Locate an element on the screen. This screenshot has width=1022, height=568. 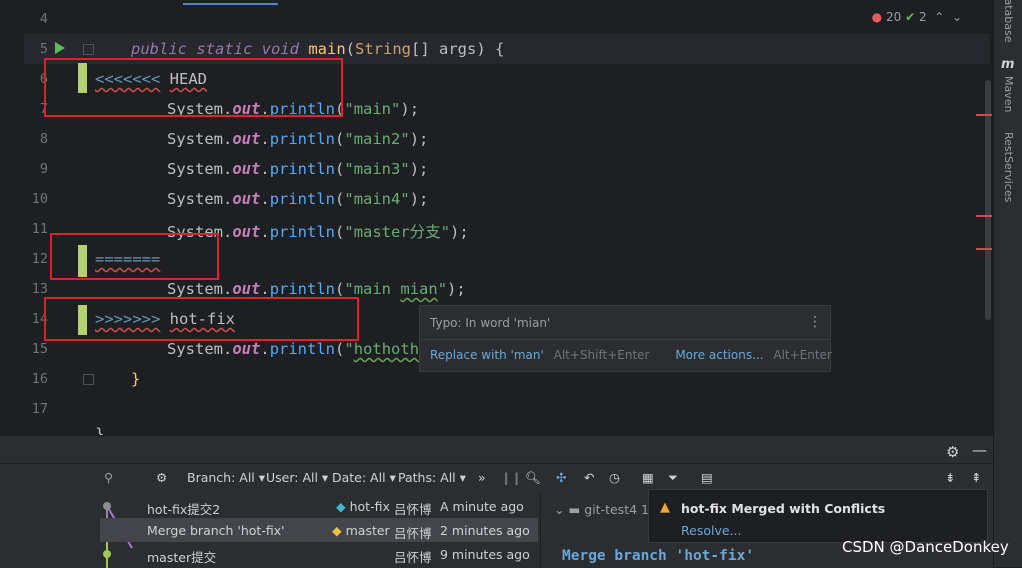
line-number: 13 is located at coordinates (39, 289).